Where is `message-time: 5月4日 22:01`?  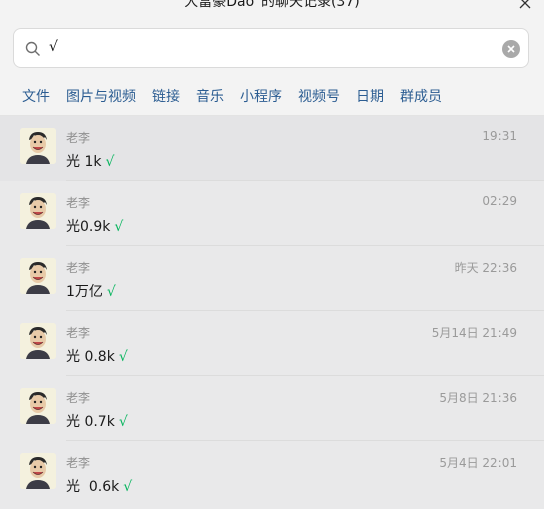 message-time: 5月4日 22:01 is located at coordinates (478, 463).